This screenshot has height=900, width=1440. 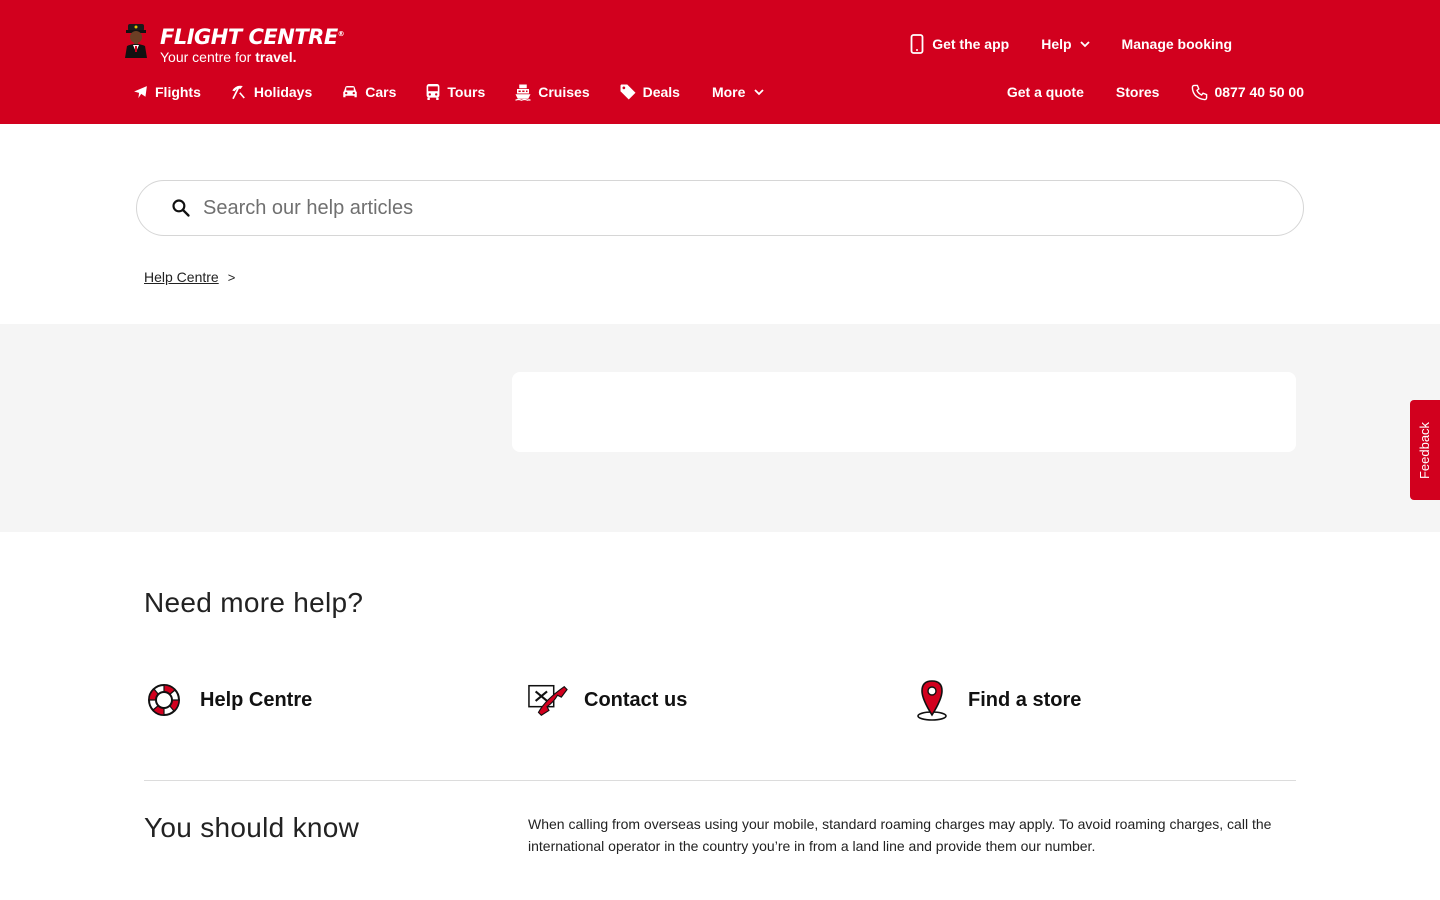 What do you see at coordinates (1177, 44) in the screenshot?
I see `manage-booking-link: Manage booking` at bounding box center [1177, 44].